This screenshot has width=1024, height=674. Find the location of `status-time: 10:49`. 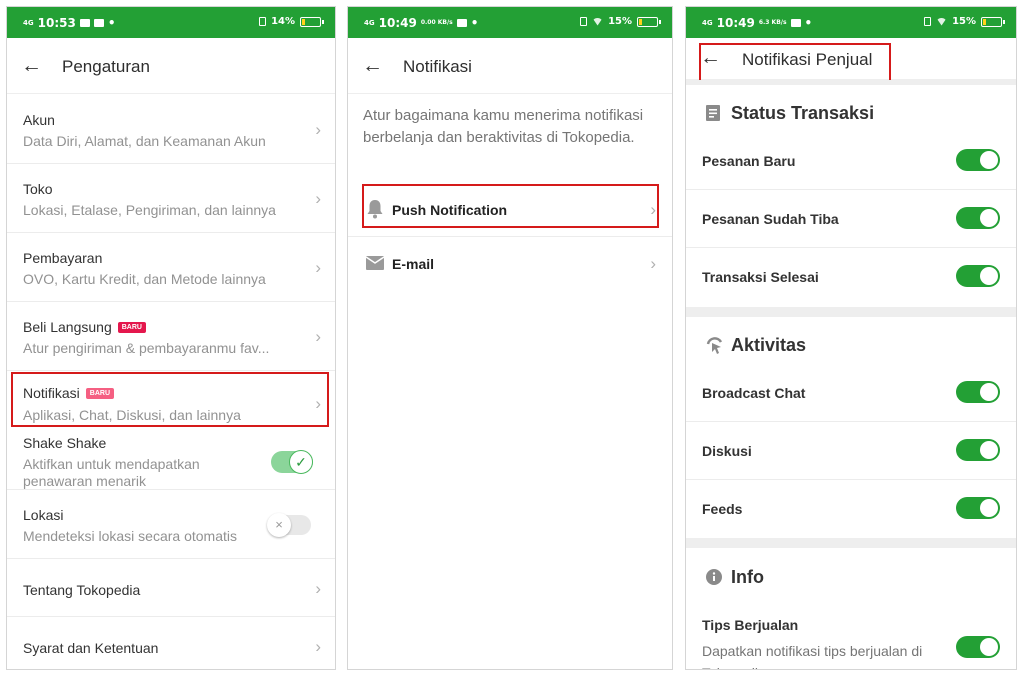

status-time: 10:49 is located at coordinates (735, 23).